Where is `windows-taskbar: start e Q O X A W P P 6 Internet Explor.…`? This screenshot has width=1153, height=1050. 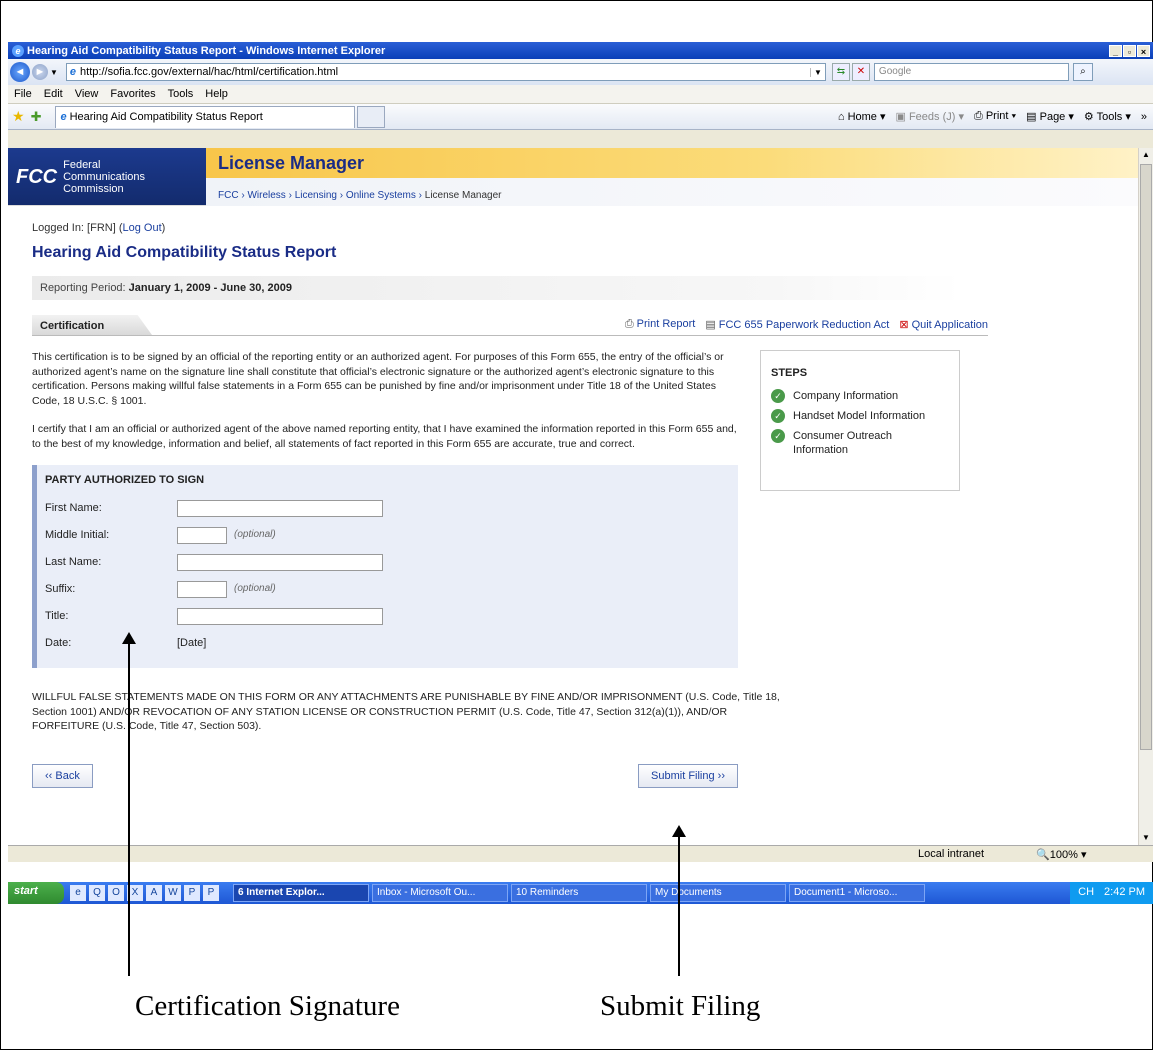
windows-taskbar: start e Q O X A W P P 6 Internet Explor.… is located at coordinates (580, 893).